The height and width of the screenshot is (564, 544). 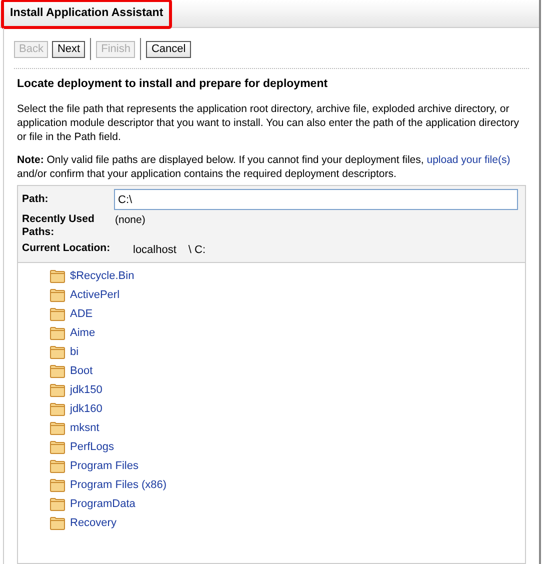 I want to click on path-label: Path:, so click(x=36, y=200).